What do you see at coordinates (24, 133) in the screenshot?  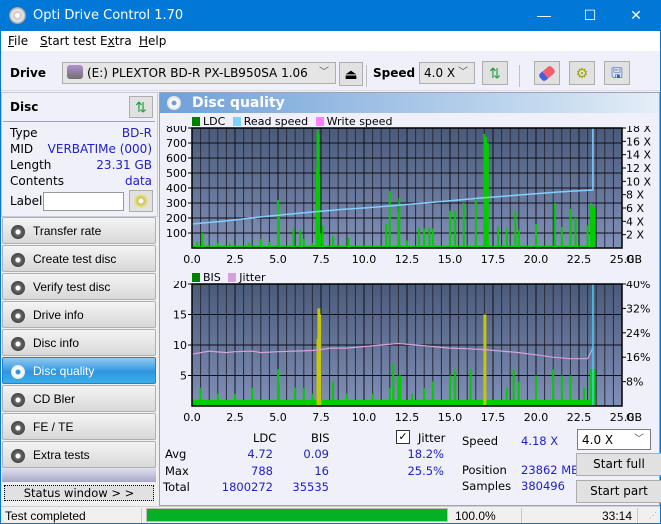 I see `type-label: Type` at bounding box center [24, 133].